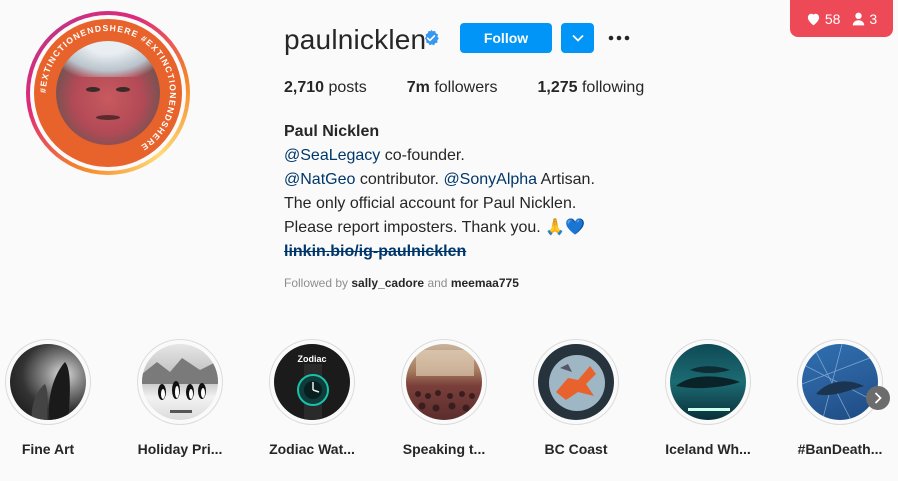  What do you see at coordinates (813, 19) in the screenshot?
I see `heart-icon` at bounding box center [813, 19].